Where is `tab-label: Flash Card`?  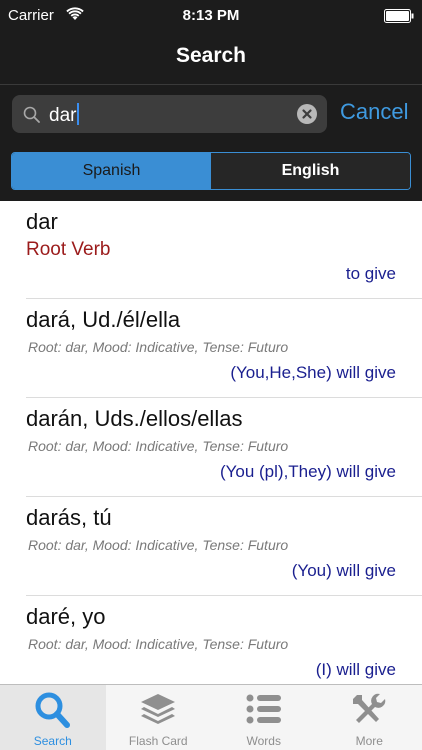
tab-label: Flash Card is located at coordinates (158, 741).